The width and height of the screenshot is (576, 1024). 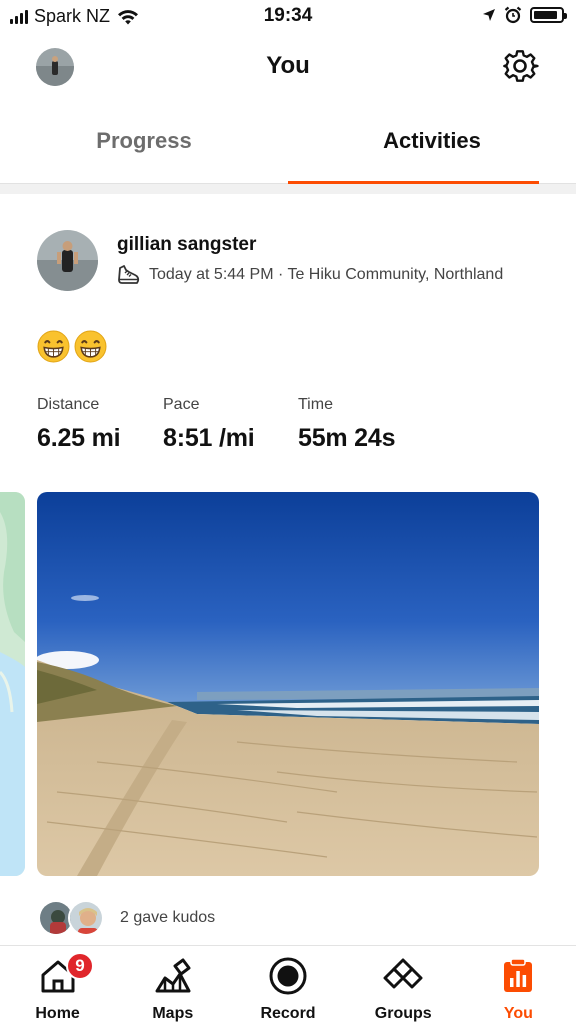 I want to click on stat-time: Time 55m 24s, so click(x=346, y=424).